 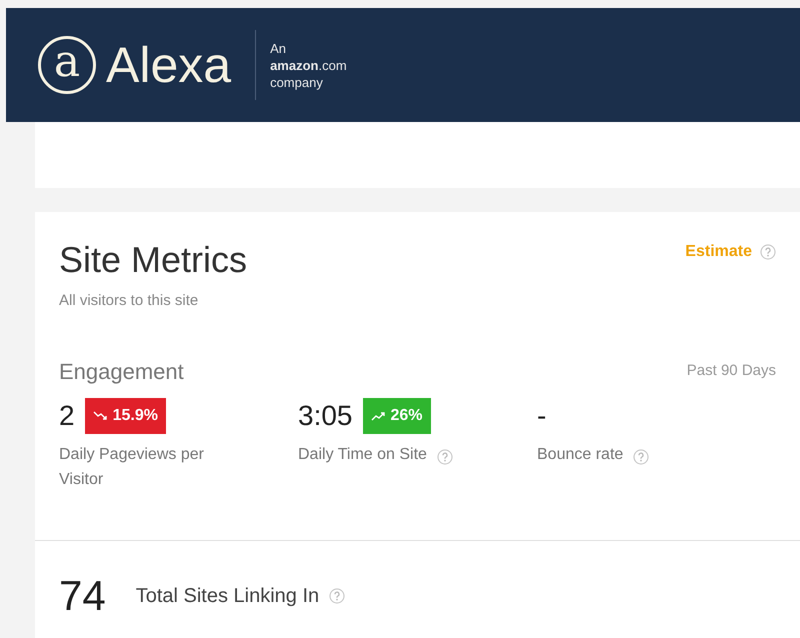 What do you see at coordinates (121, 372) in the screenshot?
I see `section-title: Engagement` at bounding box center [121, 372].